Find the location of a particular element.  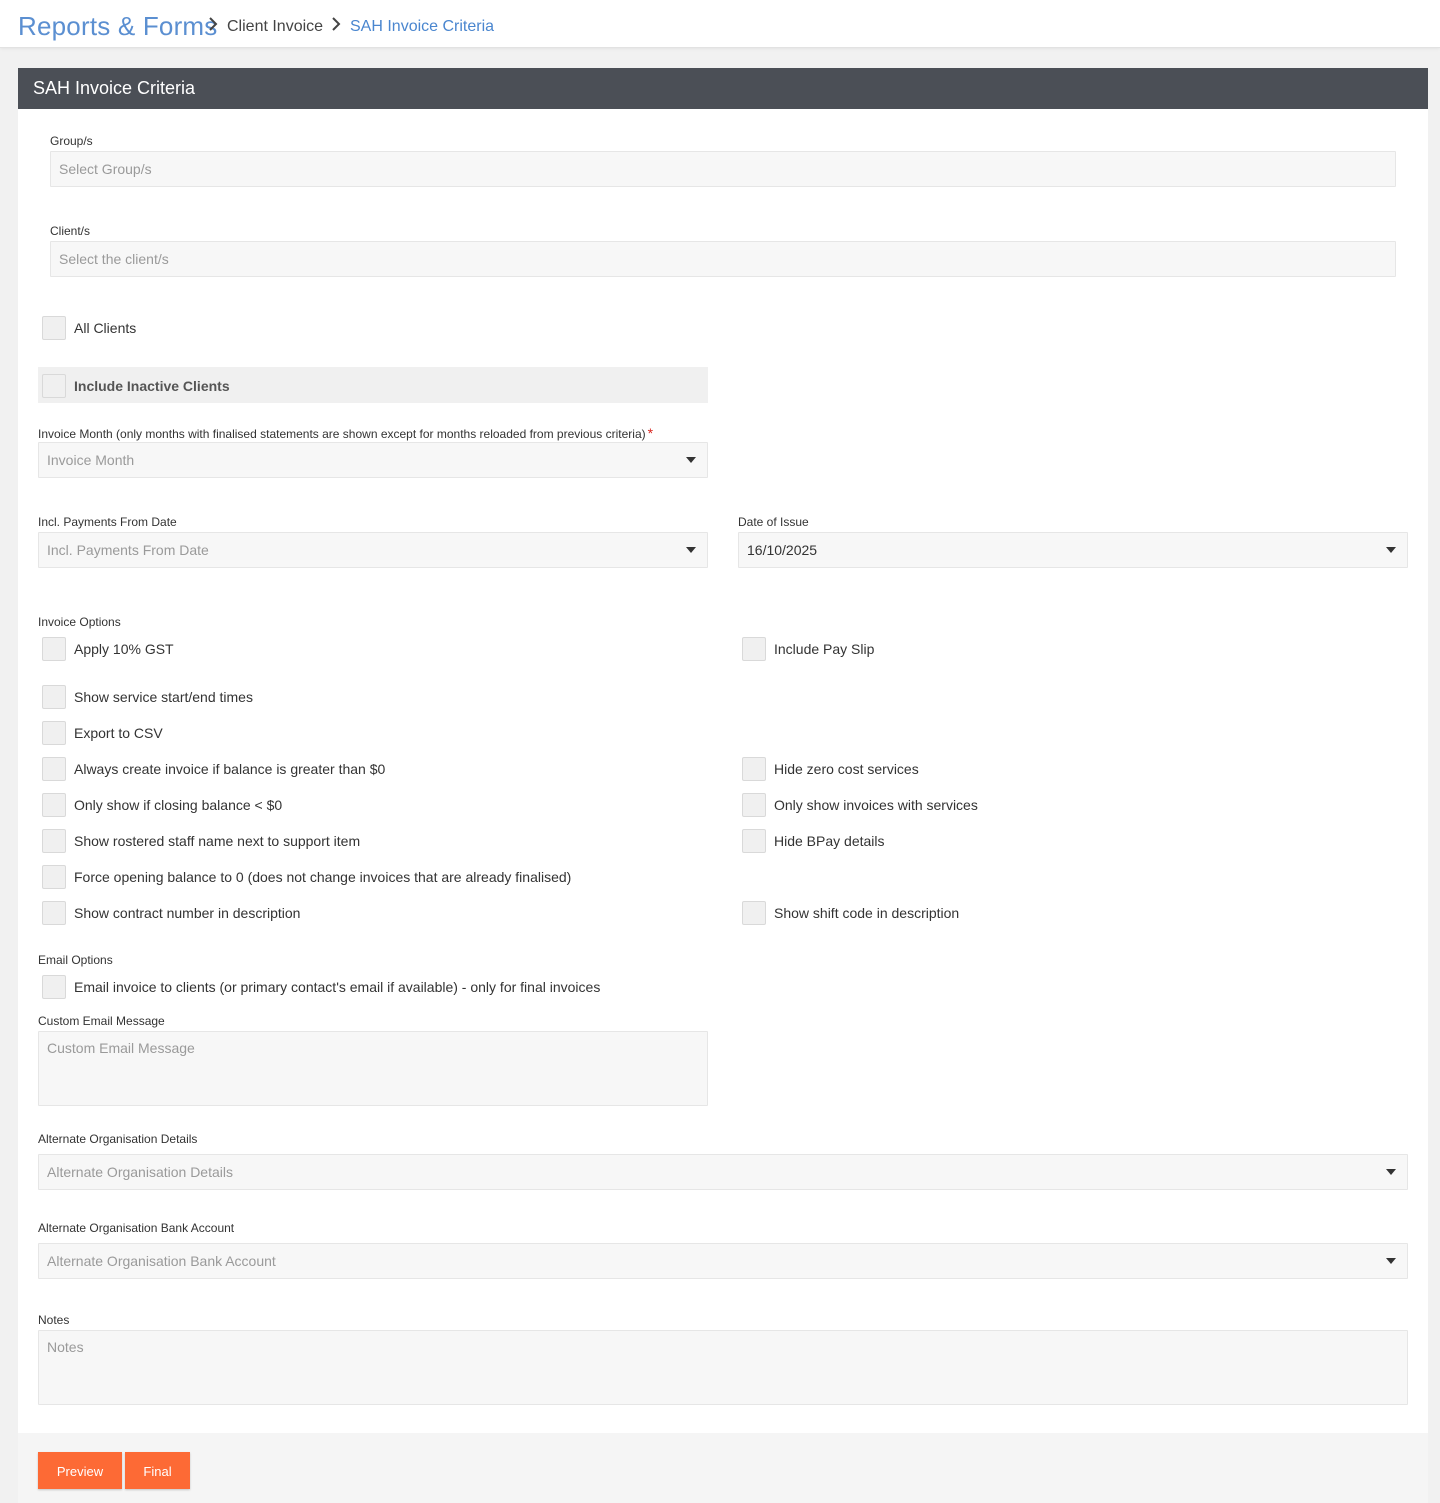

alt-bank-placeholder: Alternate Organisation Bank Account is located at coordinates (161, 1261).